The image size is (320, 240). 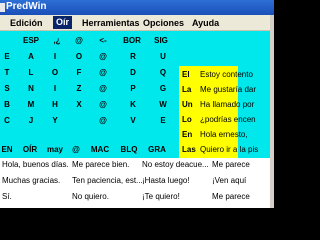 What do you see at coordinates (79, 72) in the screenshot?
I see `key-f: F` at bounding box center [79, 72].